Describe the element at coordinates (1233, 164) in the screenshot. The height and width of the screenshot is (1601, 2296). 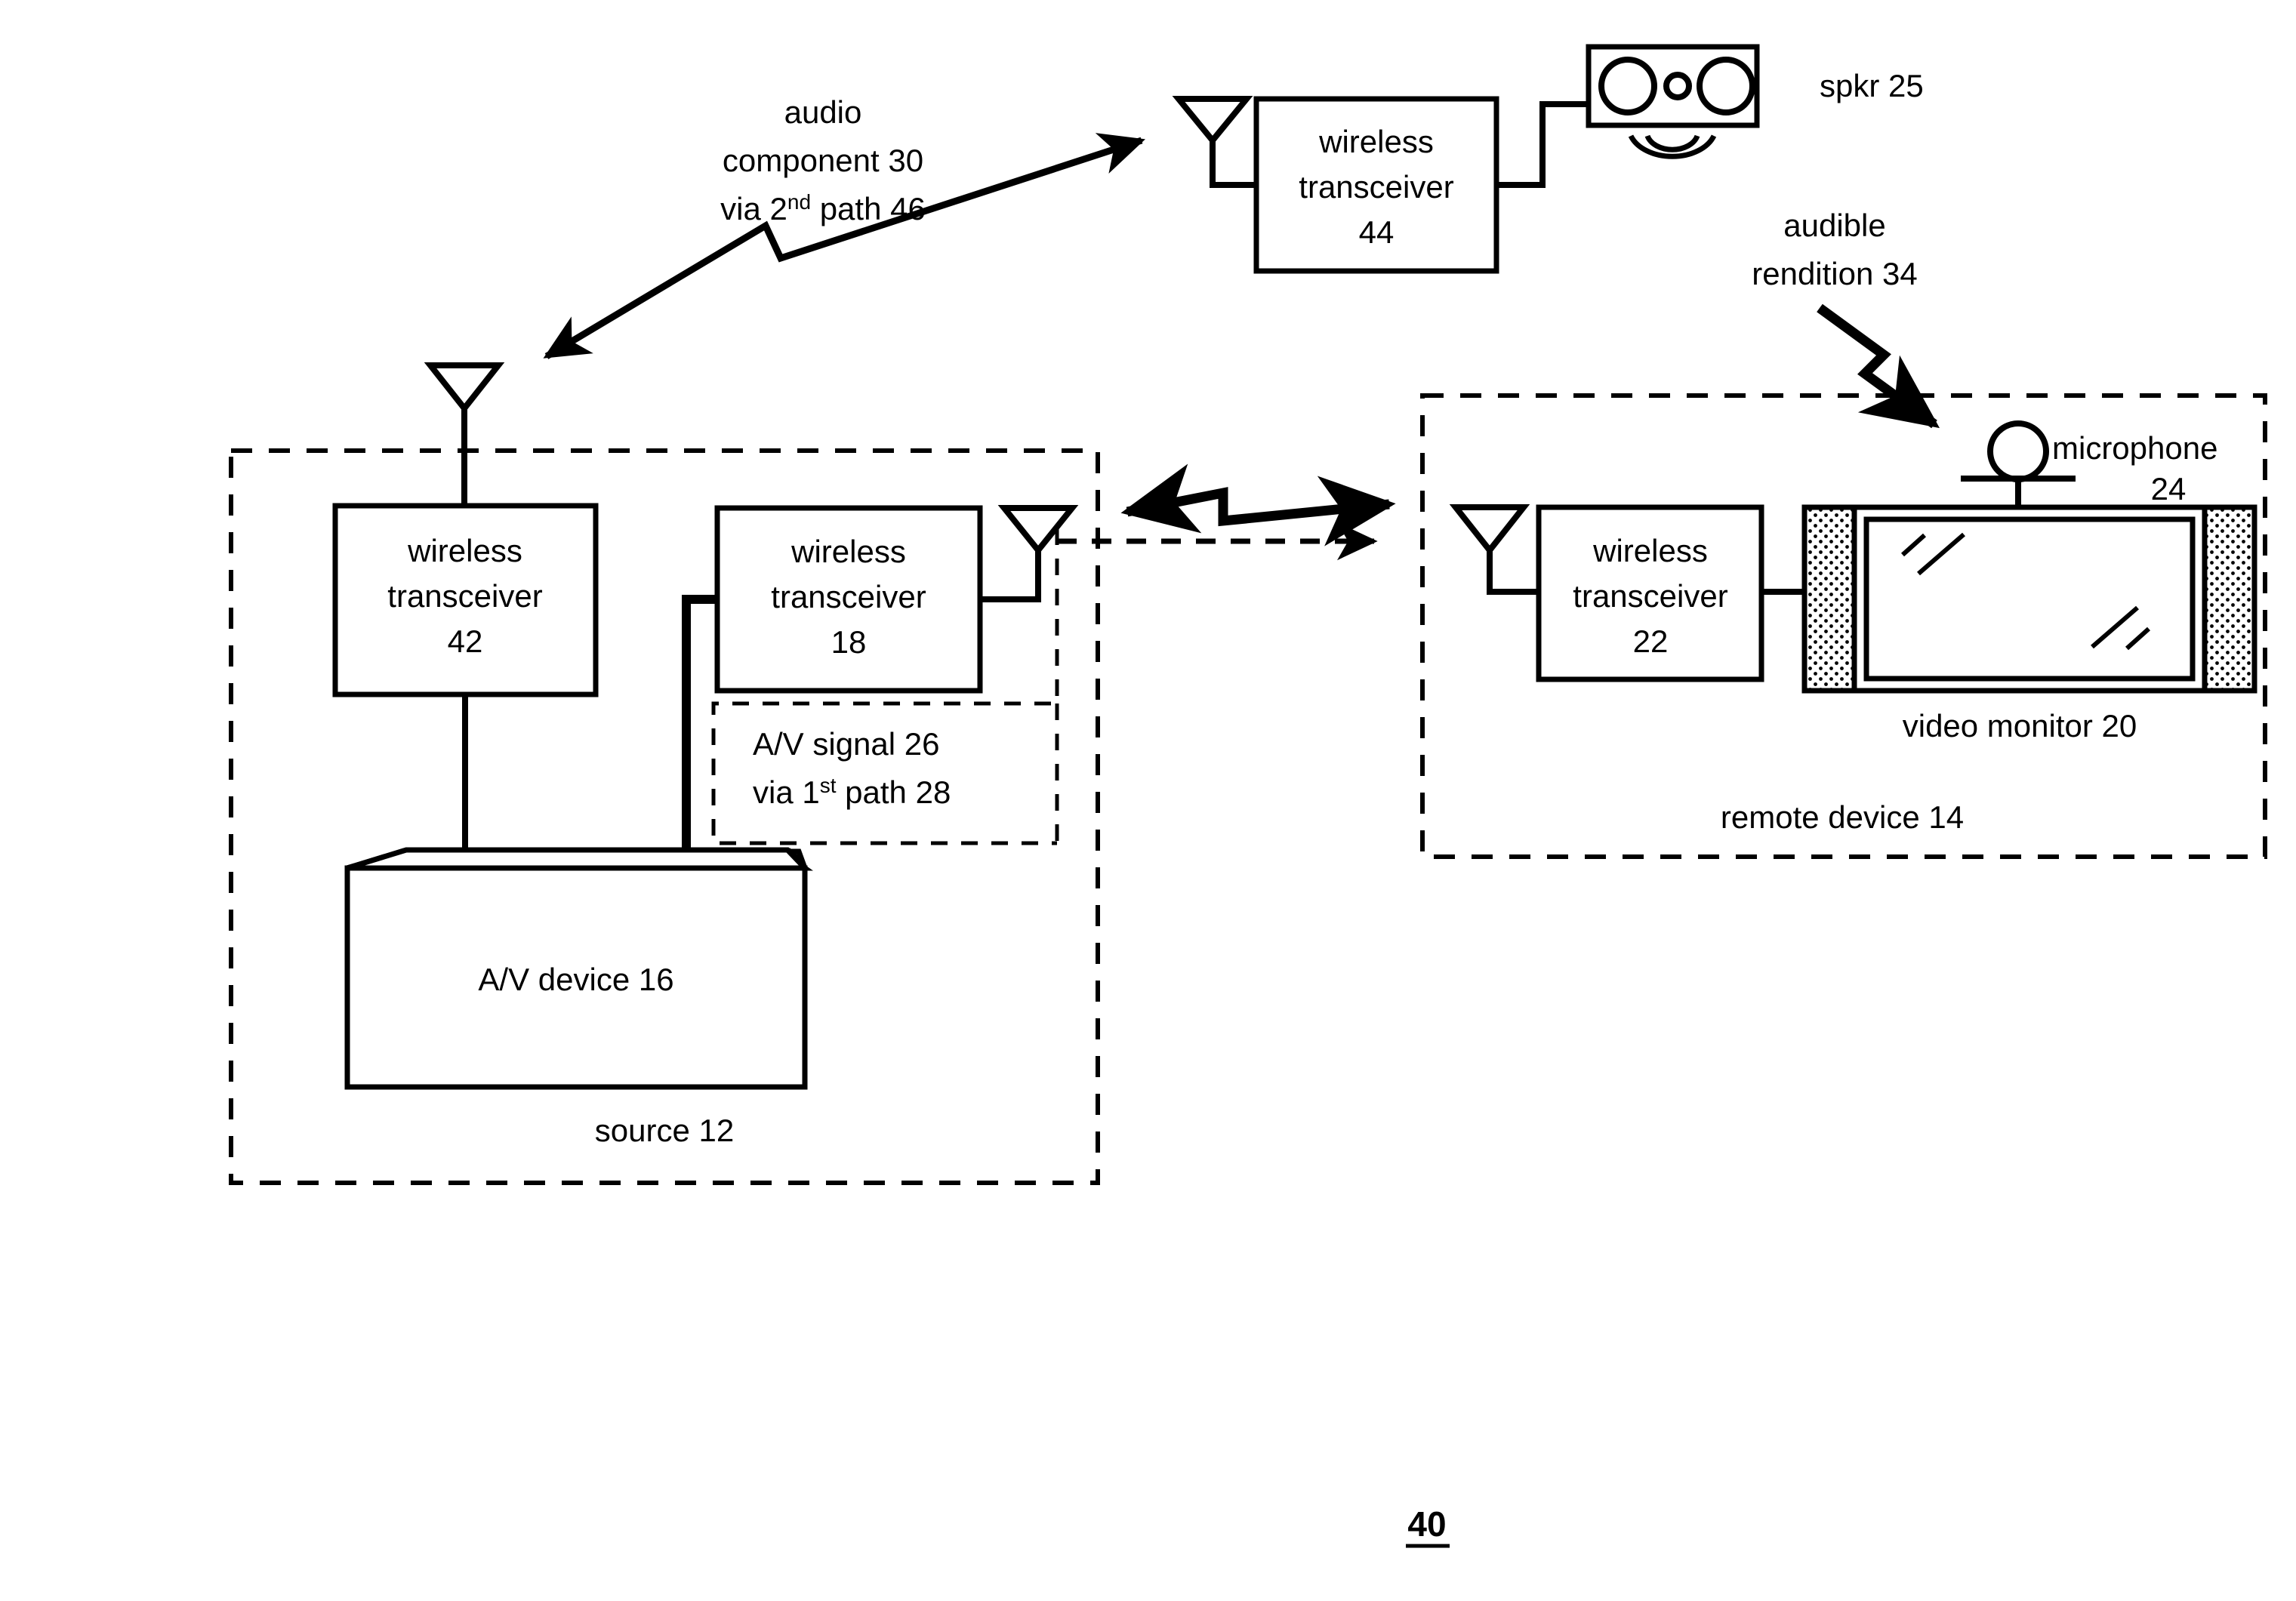
I see `antenna-44-lead` at that location.